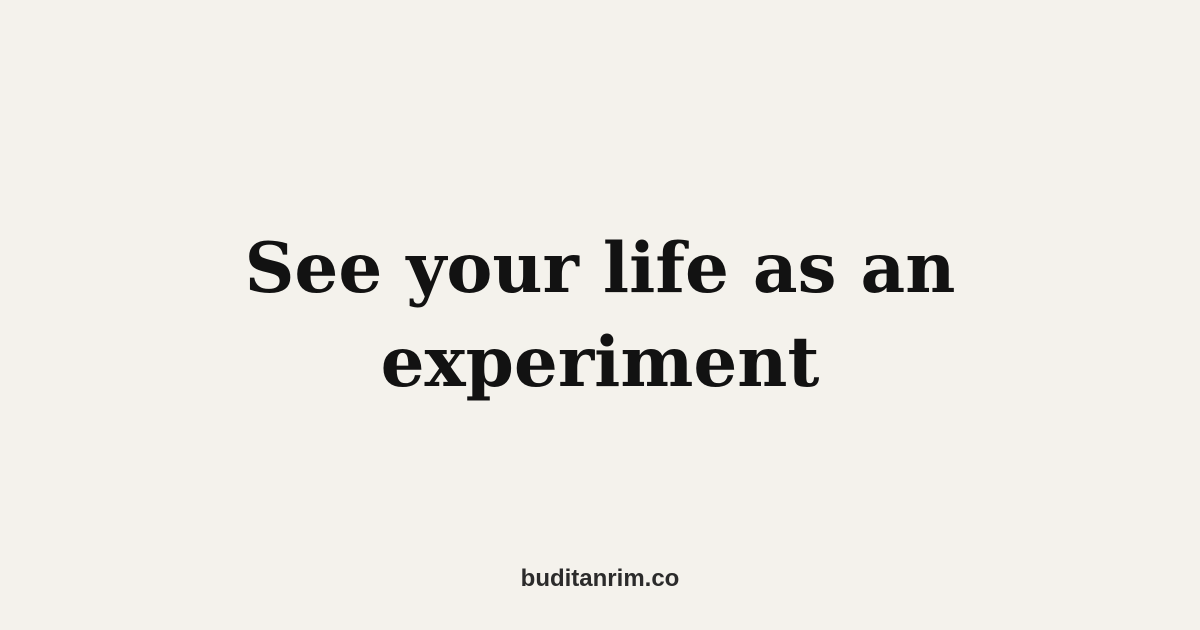 The image size is (1200, 630). Describe the element at coordinates (600, 268) in the screenshot. I see `headline-line-1: See your life as an` at that location.